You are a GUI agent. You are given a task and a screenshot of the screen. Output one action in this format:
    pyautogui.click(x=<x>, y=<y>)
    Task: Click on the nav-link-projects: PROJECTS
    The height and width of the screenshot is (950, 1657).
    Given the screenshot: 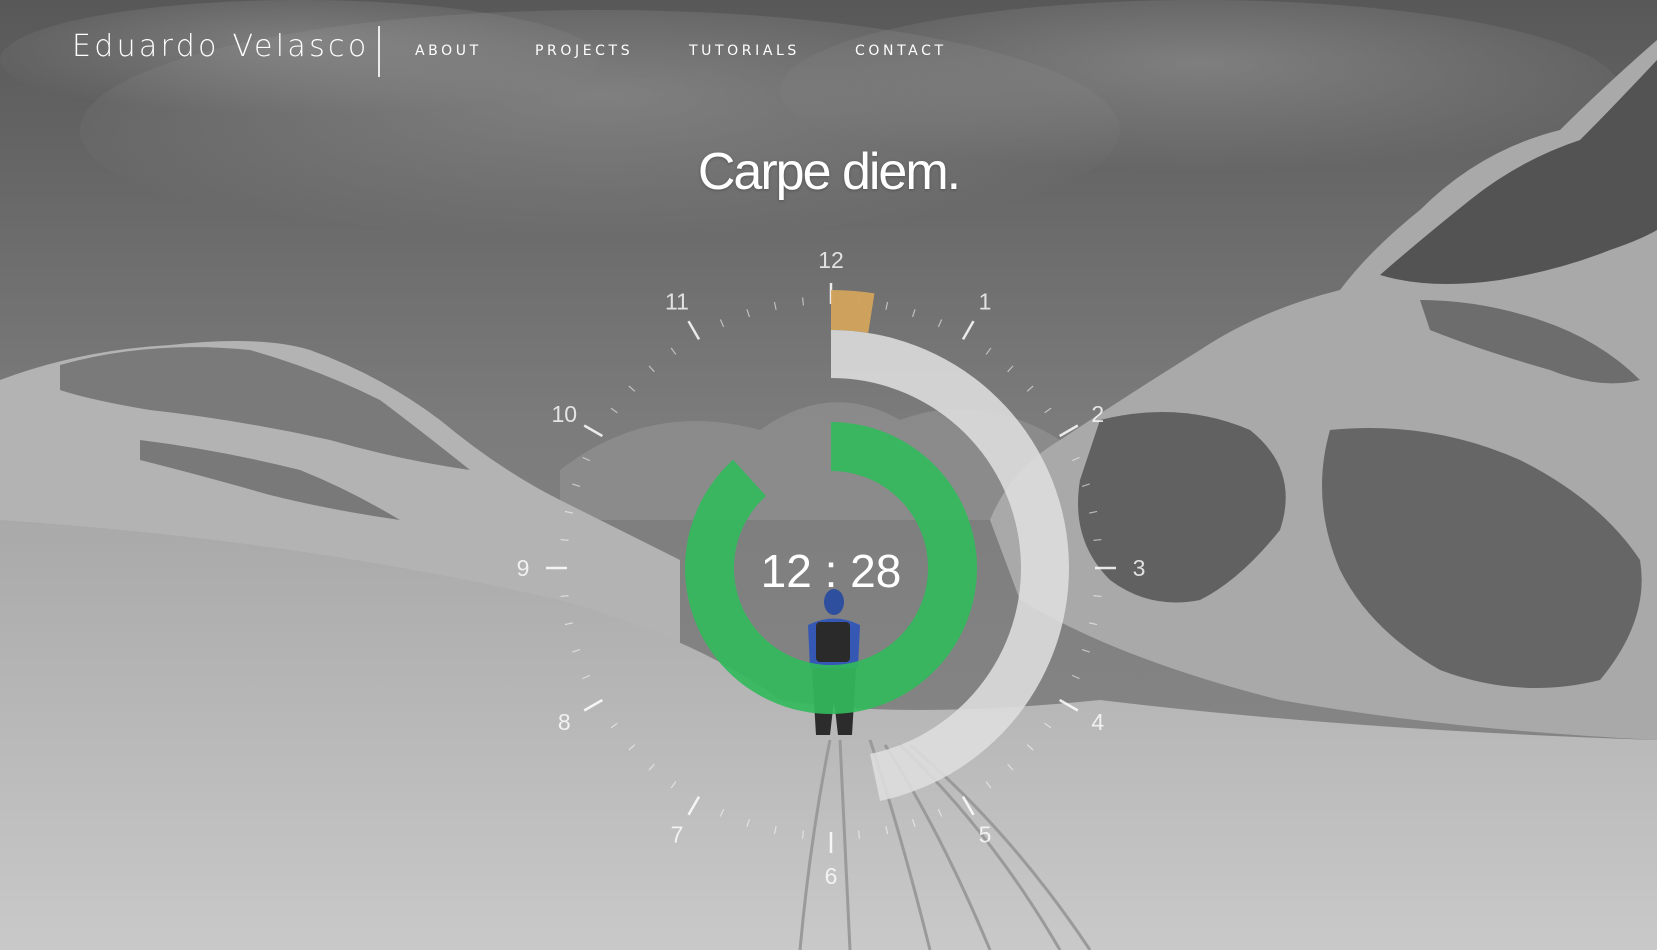 What is the action you would take?
    pyautogui.click(x=584, y=51)
    